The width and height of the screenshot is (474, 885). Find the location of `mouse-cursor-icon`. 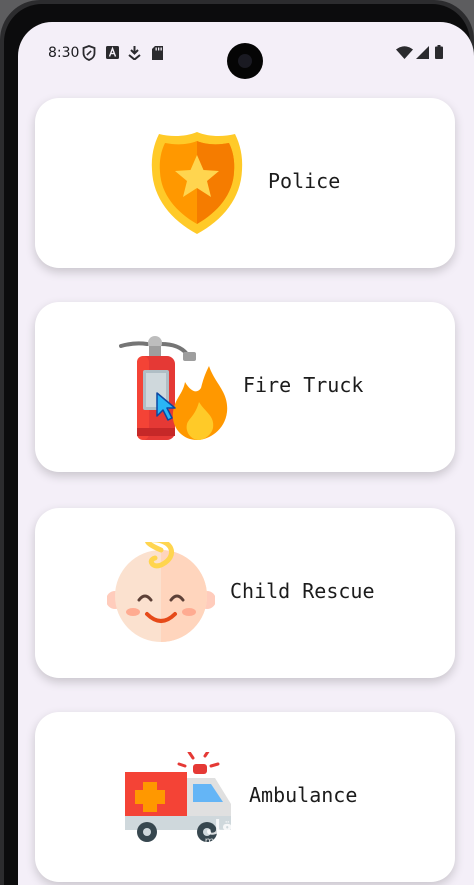

mouse-cursor-icon is located at coordinates (166, 406).